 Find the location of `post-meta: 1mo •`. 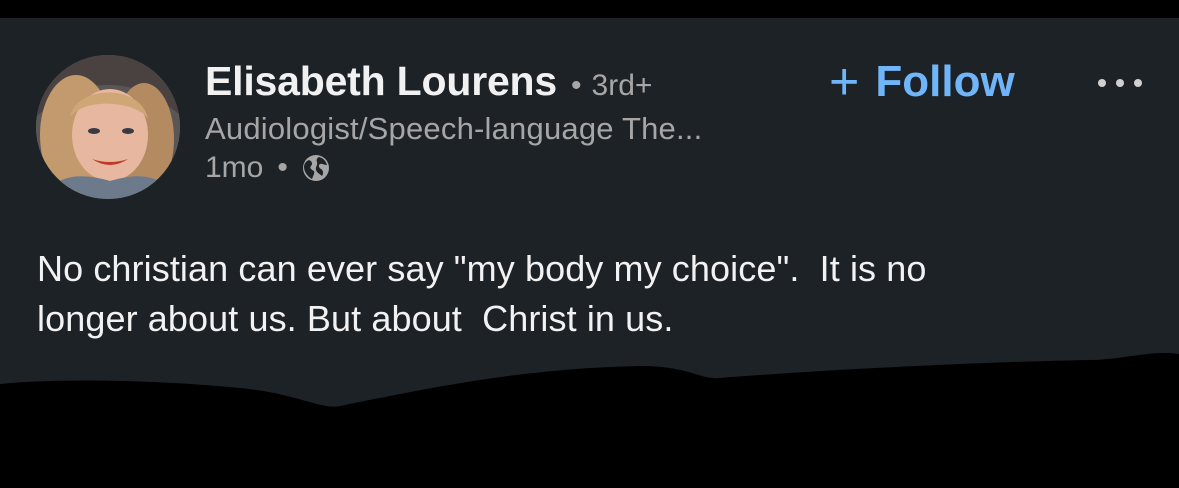

post-meta: 1mo • is located at coordinates (515, 168).